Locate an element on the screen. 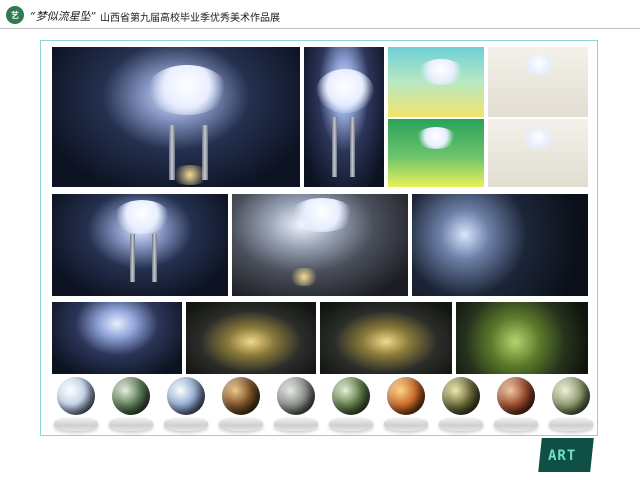 The width and height of the screenshot is (640, 480). poster-bottom is located at coordinates (436, 153).